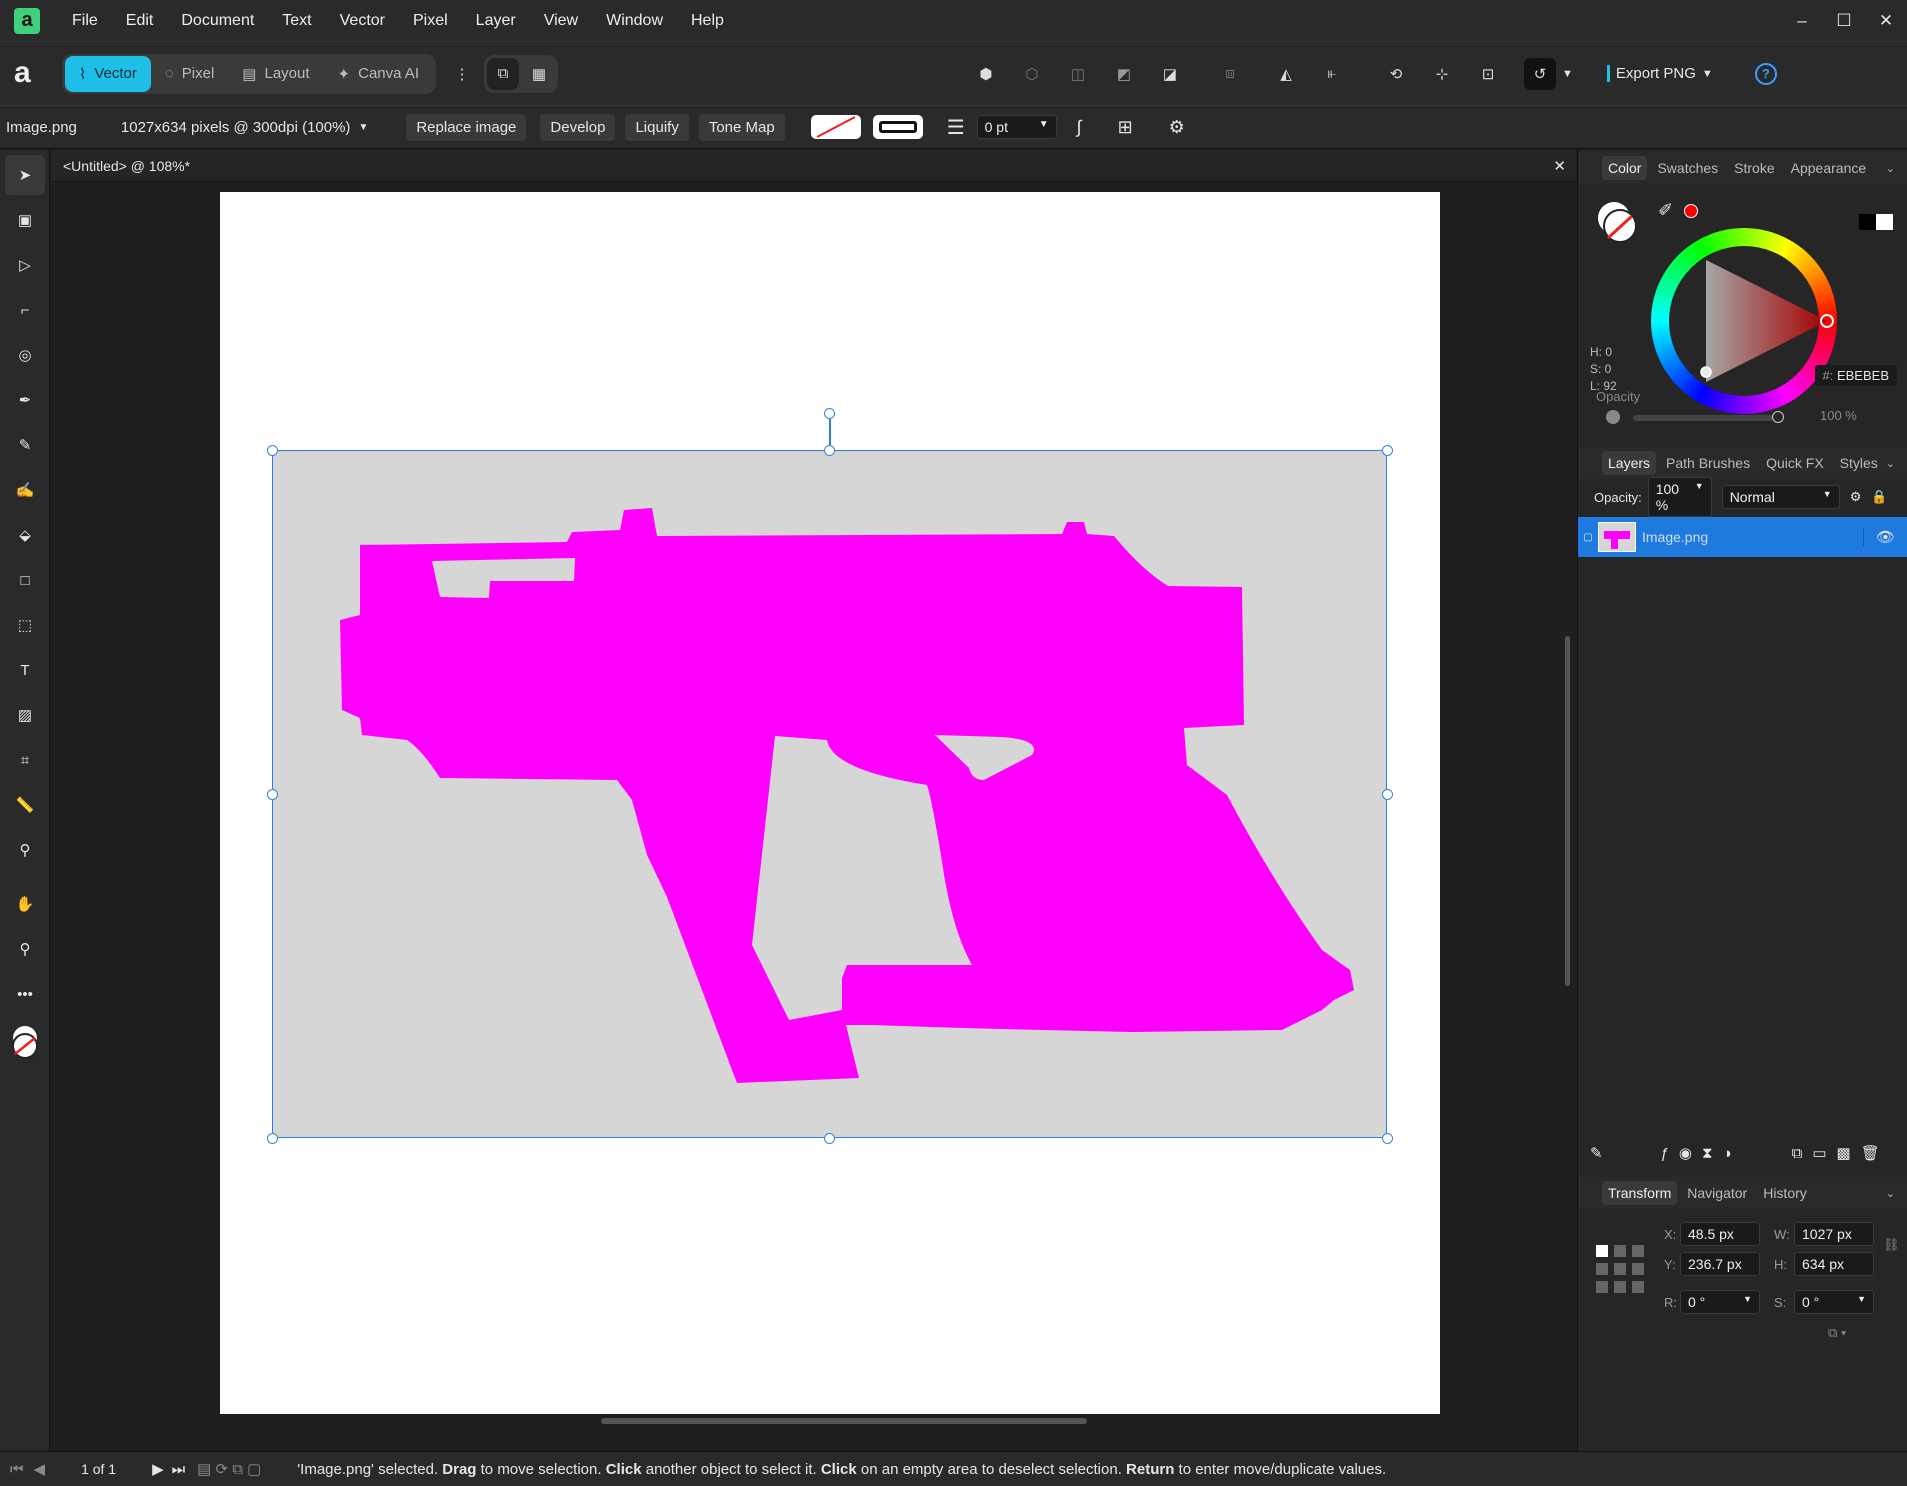  I want to click on transform-grid-icon: ⊞, so click(1125, 127).